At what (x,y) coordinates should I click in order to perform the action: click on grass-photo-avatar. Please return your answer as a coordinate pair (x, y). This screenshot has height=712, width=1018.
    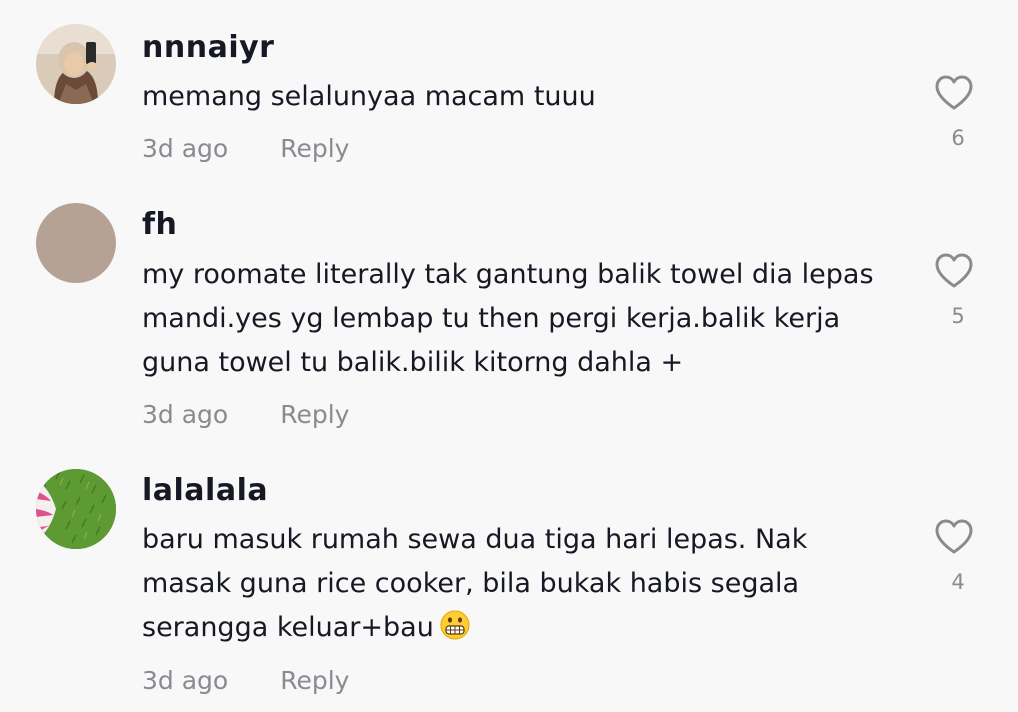
    Looking at the image, I should click on (76, 509).